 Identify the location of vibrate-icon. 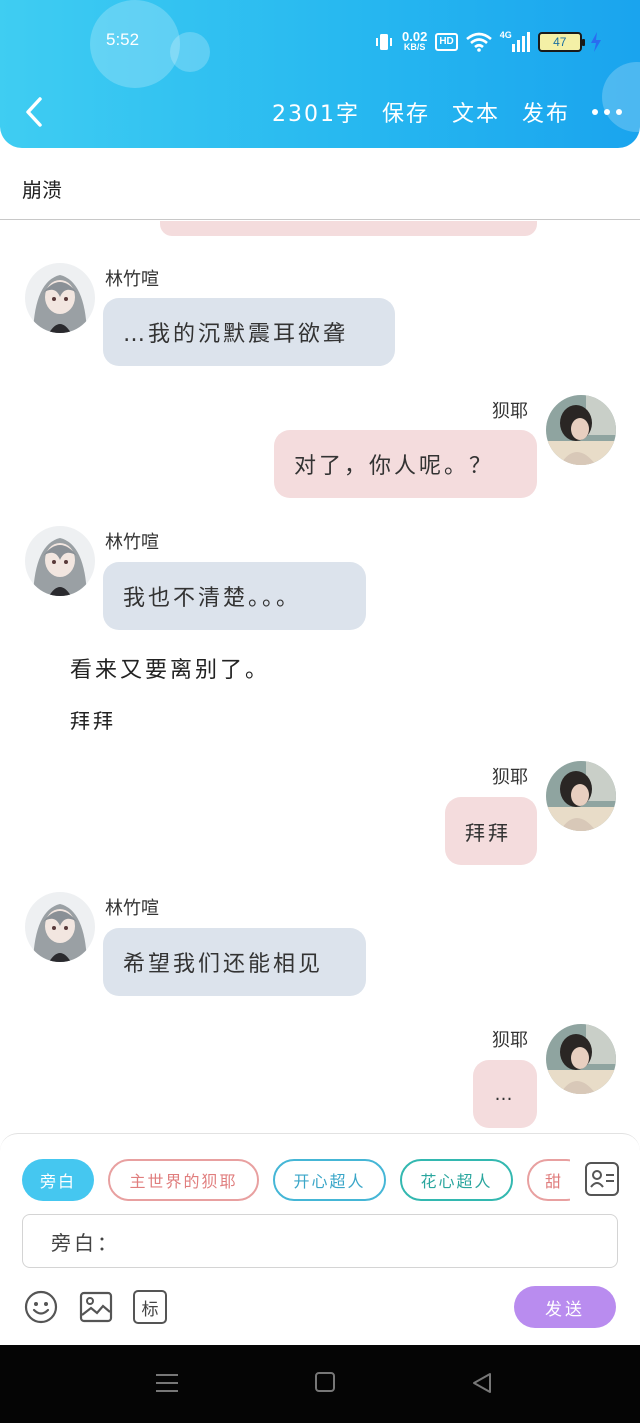
(384, 42).